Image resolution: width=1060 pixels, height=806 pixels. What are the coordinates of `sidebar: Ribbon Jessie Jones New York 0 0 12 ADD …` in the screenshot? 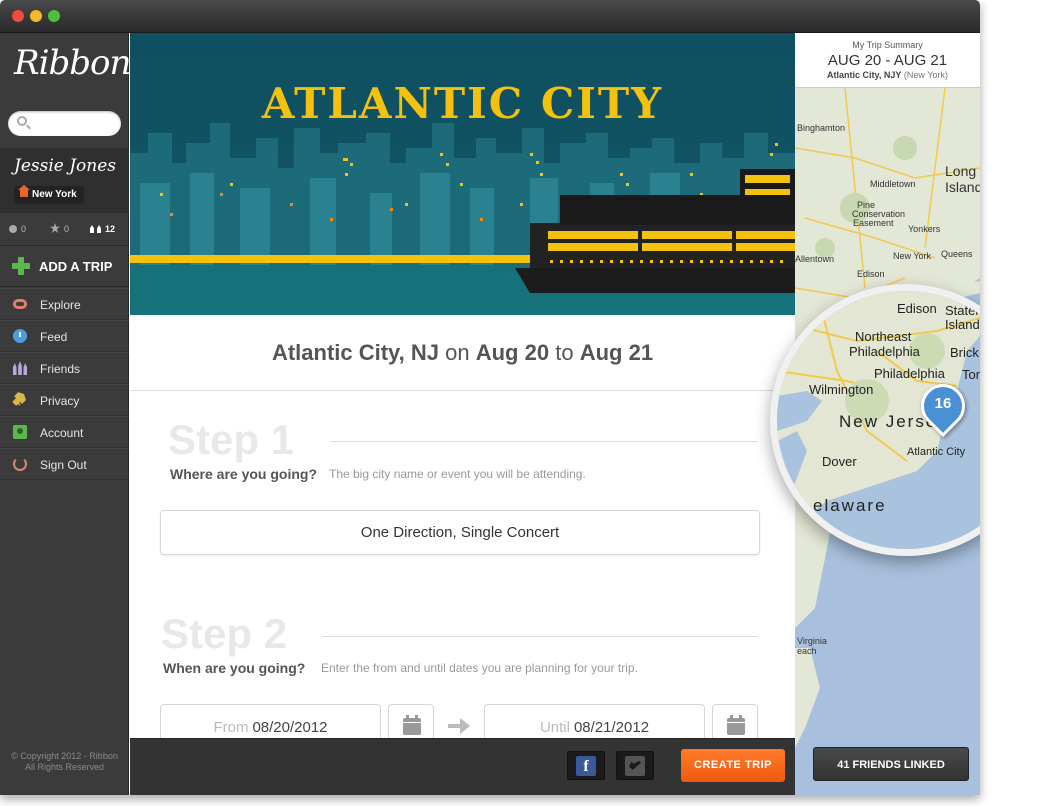 It's located at (65, 414).